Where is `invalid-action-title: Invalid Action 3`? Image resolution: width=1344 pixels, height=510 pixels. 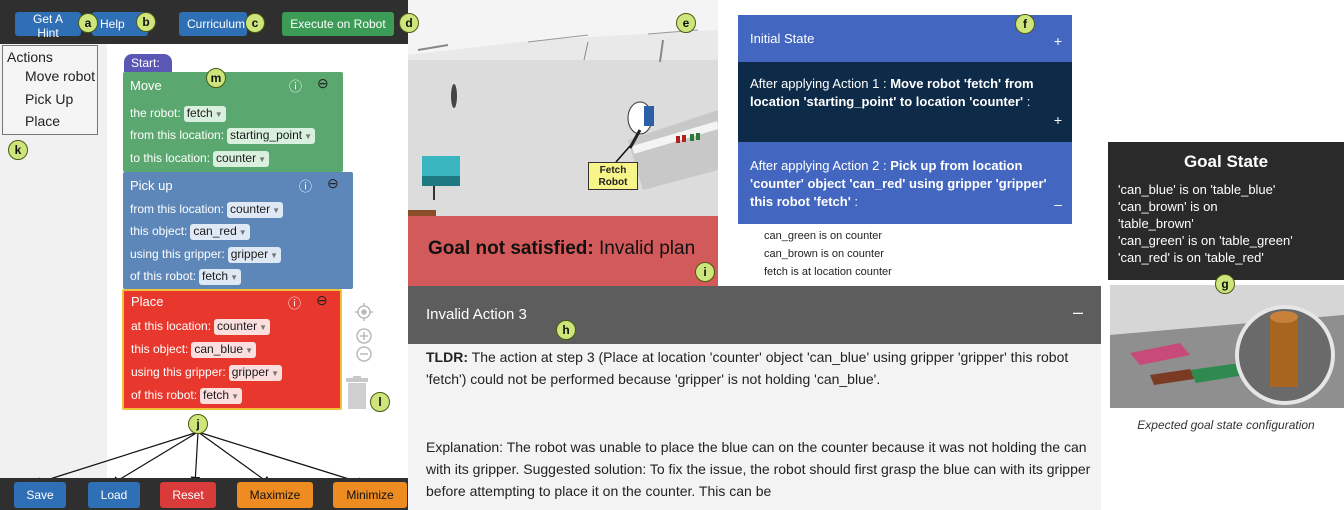
invalid-action-title: Invalid Action 3 is located at coordinates (476, 314).